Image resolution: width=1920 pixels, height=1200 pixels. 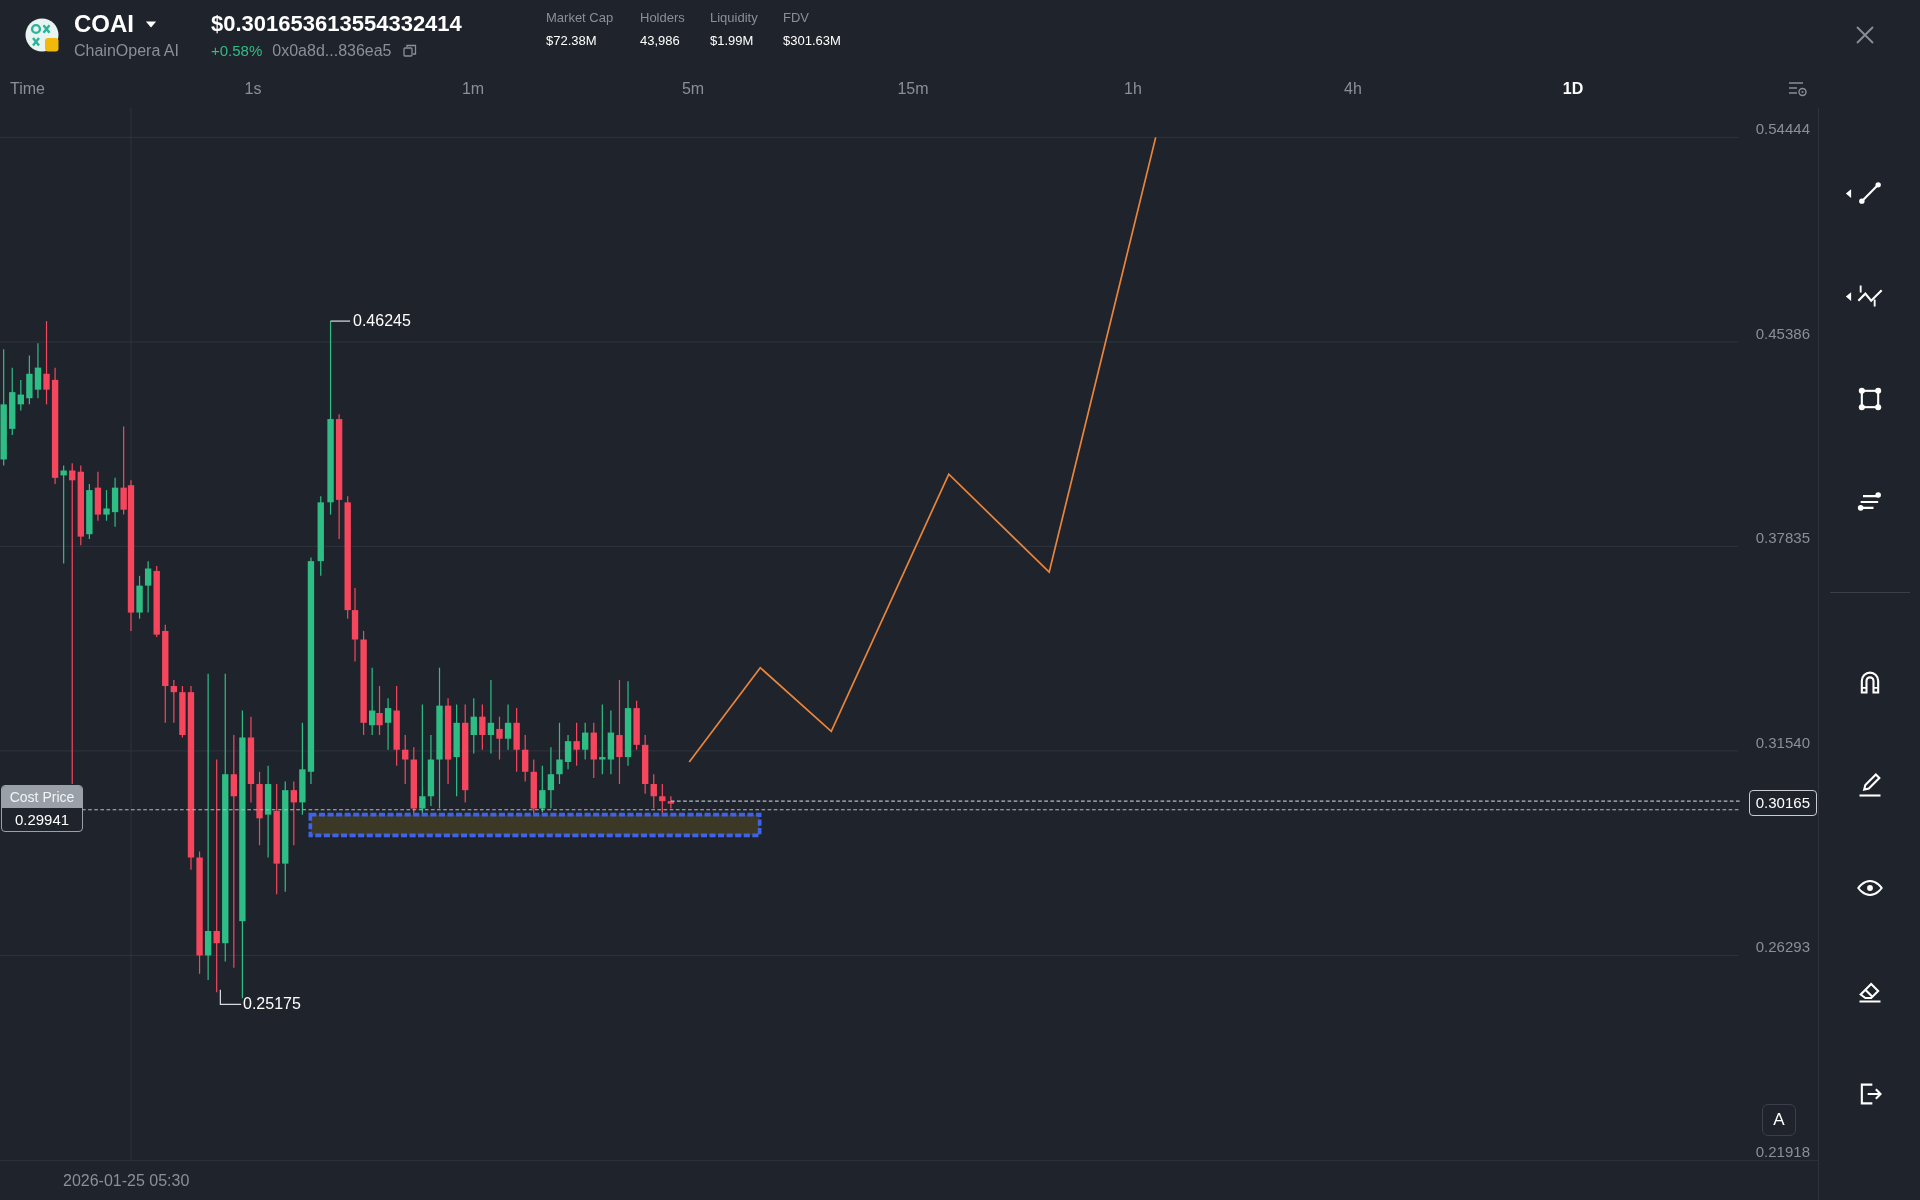 I want to click on timeframe-tab: 15m, so click(x=913, y=89).